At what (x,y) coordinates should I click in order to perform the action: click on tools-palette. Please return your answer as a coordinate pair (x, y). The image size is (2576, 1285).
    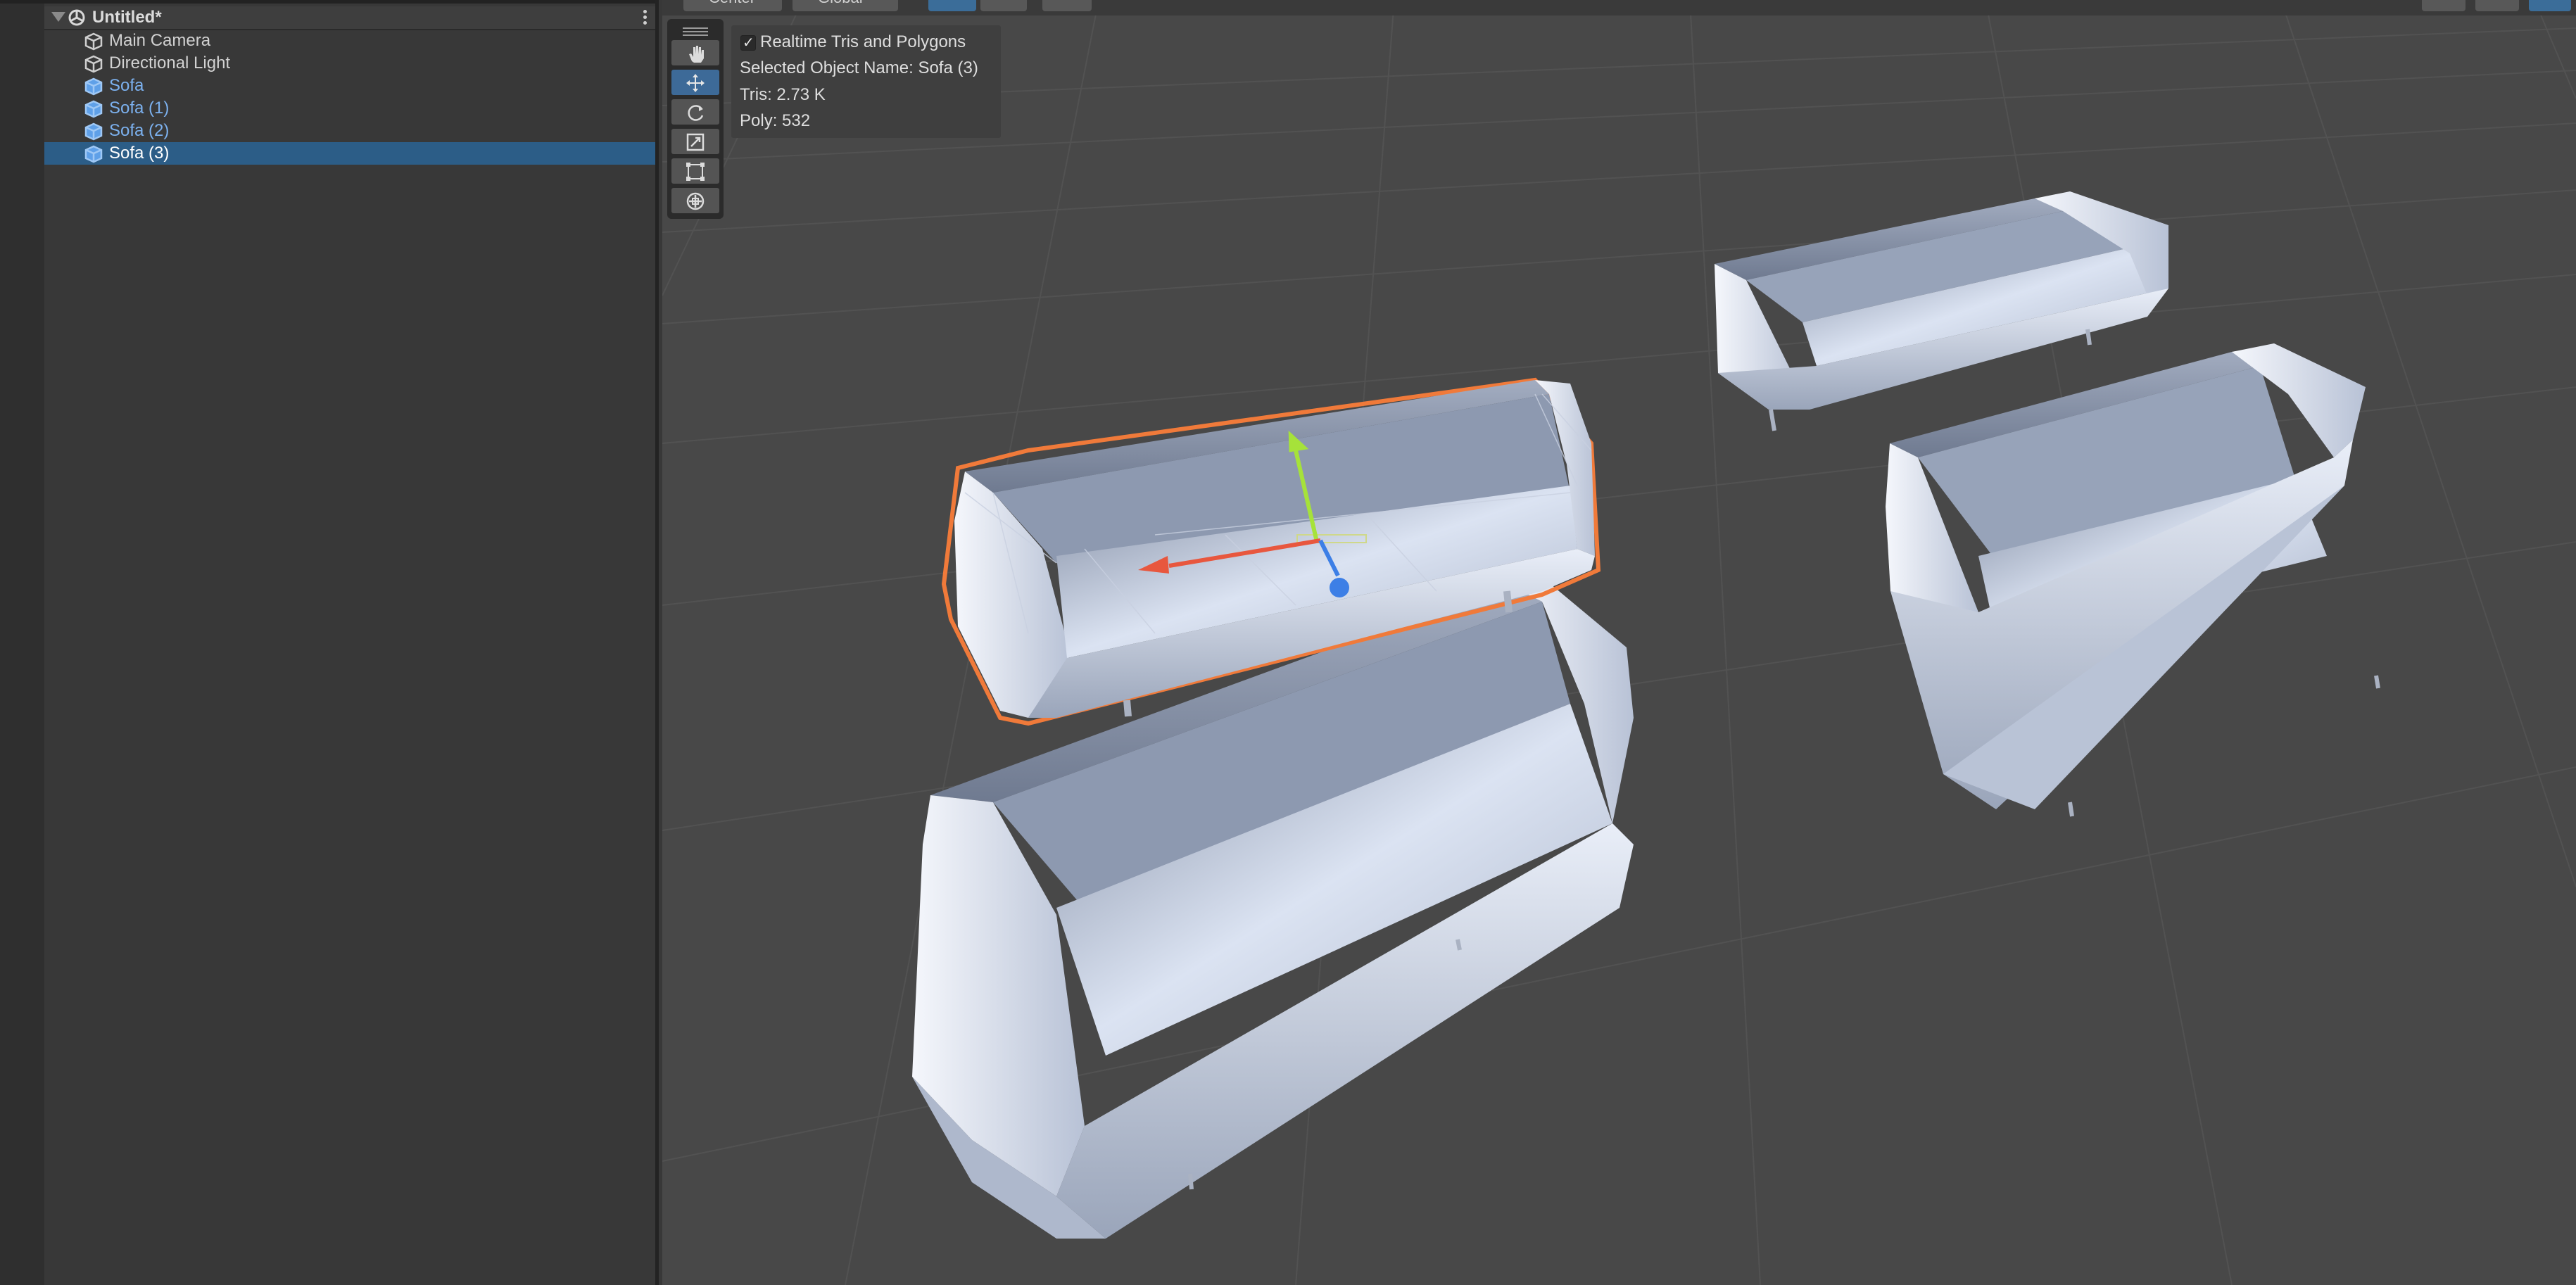
    Looking at the image, I should click on (695, 119).